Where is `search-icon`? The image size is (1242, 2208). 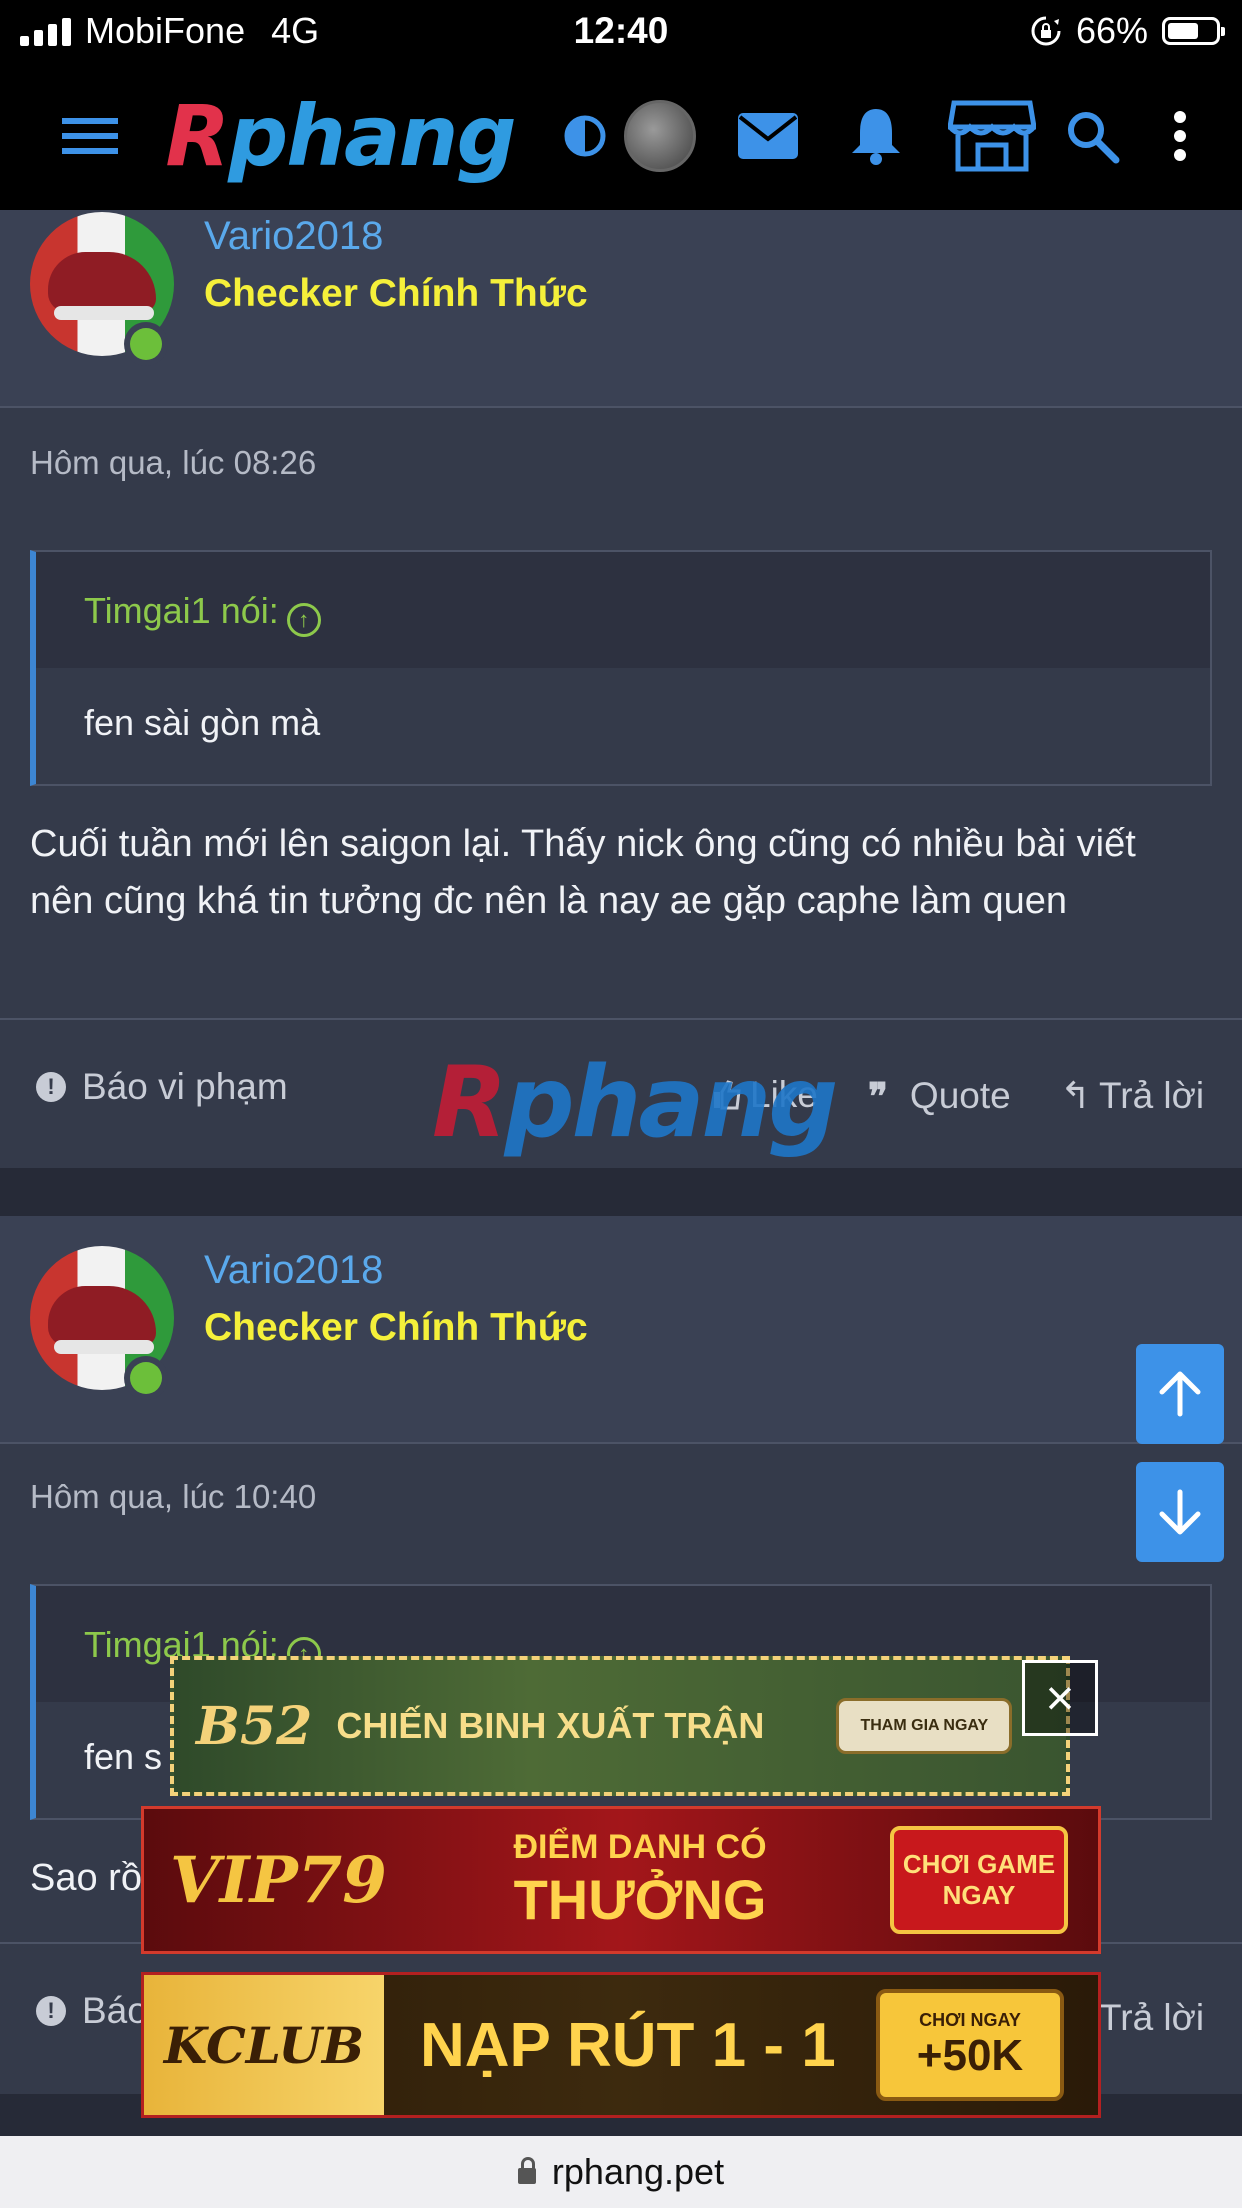 search-icon is located at coordinates (1094, 138).